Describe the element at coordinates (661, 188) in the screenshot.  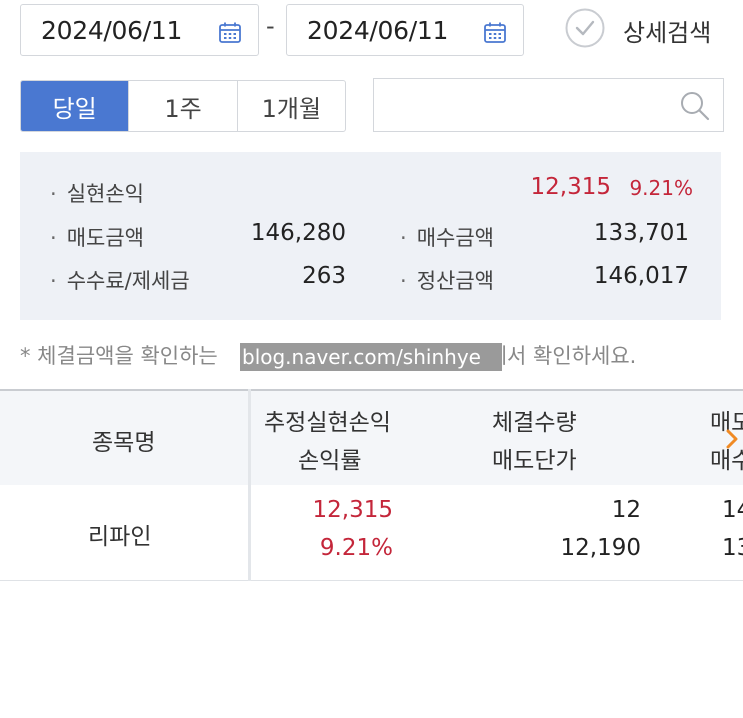
I see `realized-pl-rate: 9.21%` at that location.